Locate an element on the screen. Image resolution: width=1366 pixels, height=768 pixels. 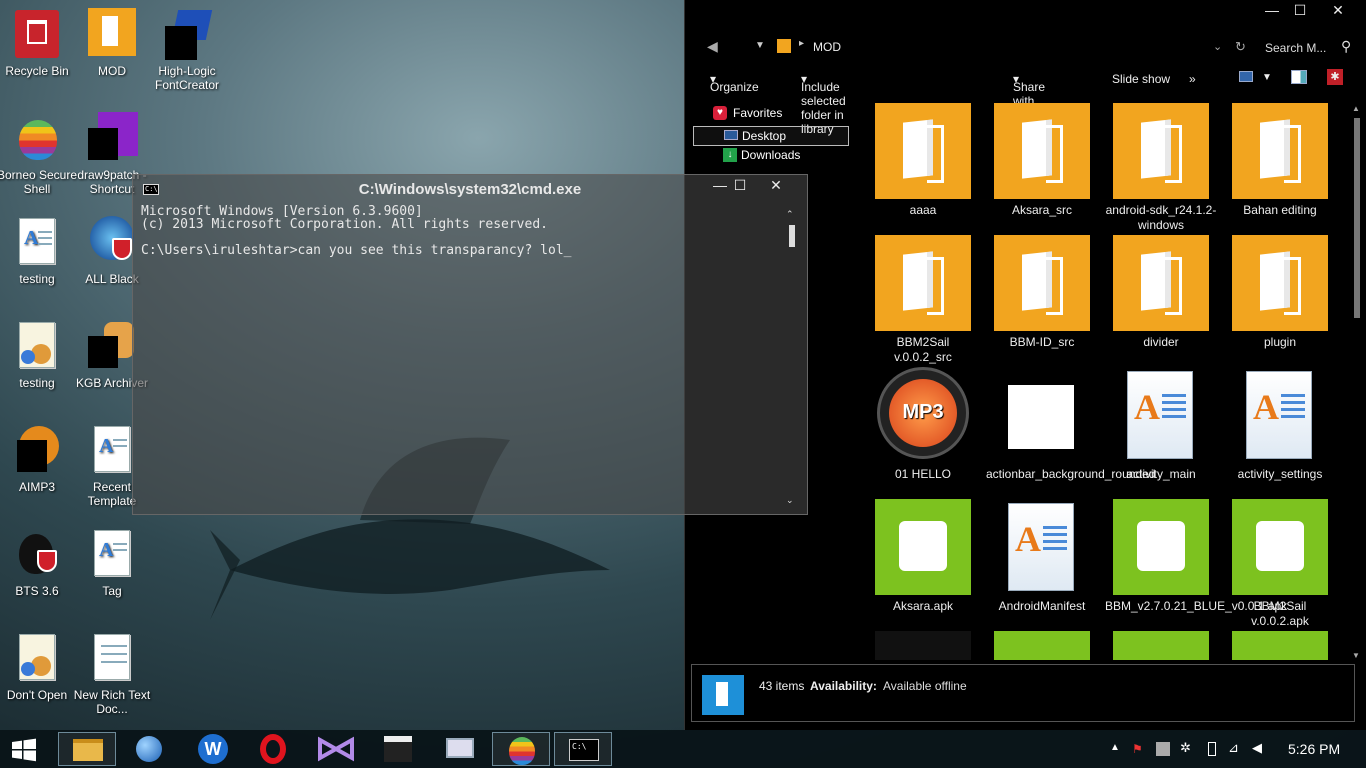
file-item-label: Aksara_src is located at coordinates (1042, 210).